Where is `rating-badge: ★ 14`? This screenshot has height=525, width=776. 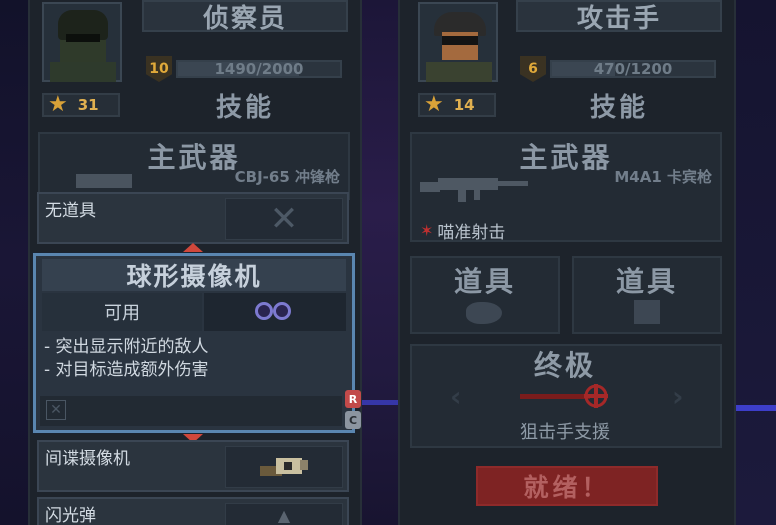
rating-badge: ★ 14 is located at coordinates (457, 105).